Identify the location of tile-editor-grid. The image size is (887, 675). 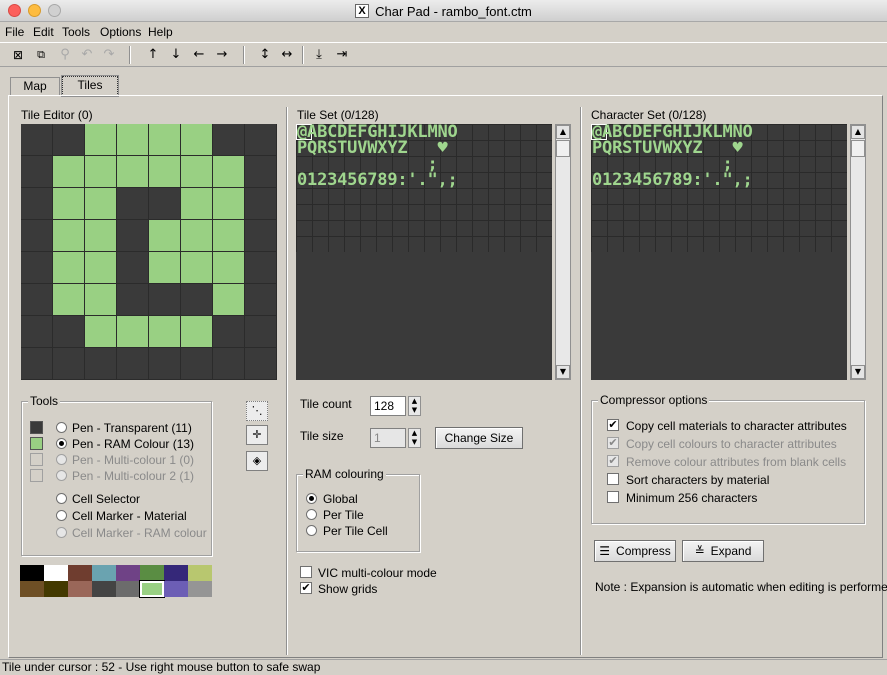
(149, 252).